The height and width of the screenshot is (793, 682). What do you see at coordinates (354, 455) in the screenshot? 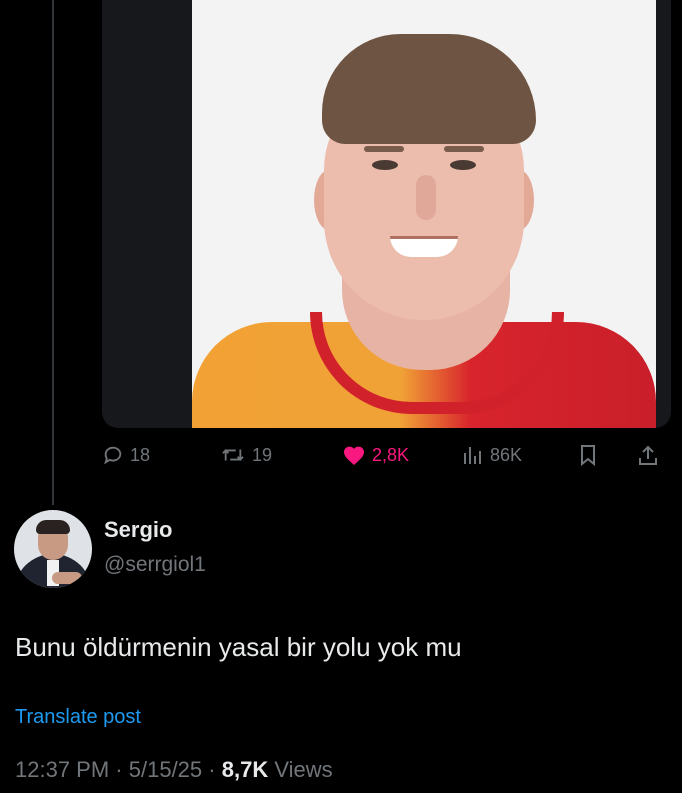
I see `heart-icon` at bounding box center [354, 455].